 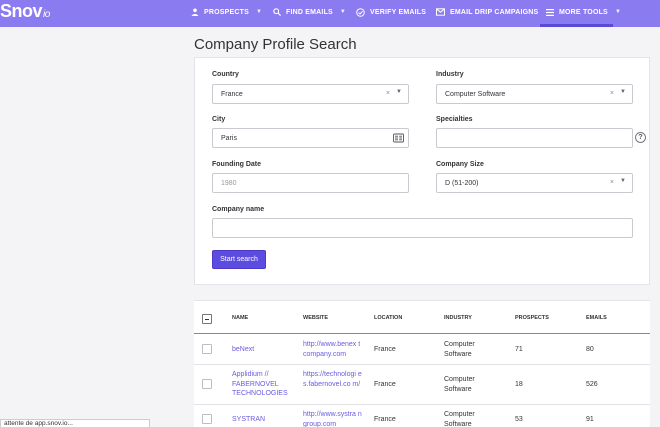 I want to click on prospects-cell: 71, so click(x=519, y=350).